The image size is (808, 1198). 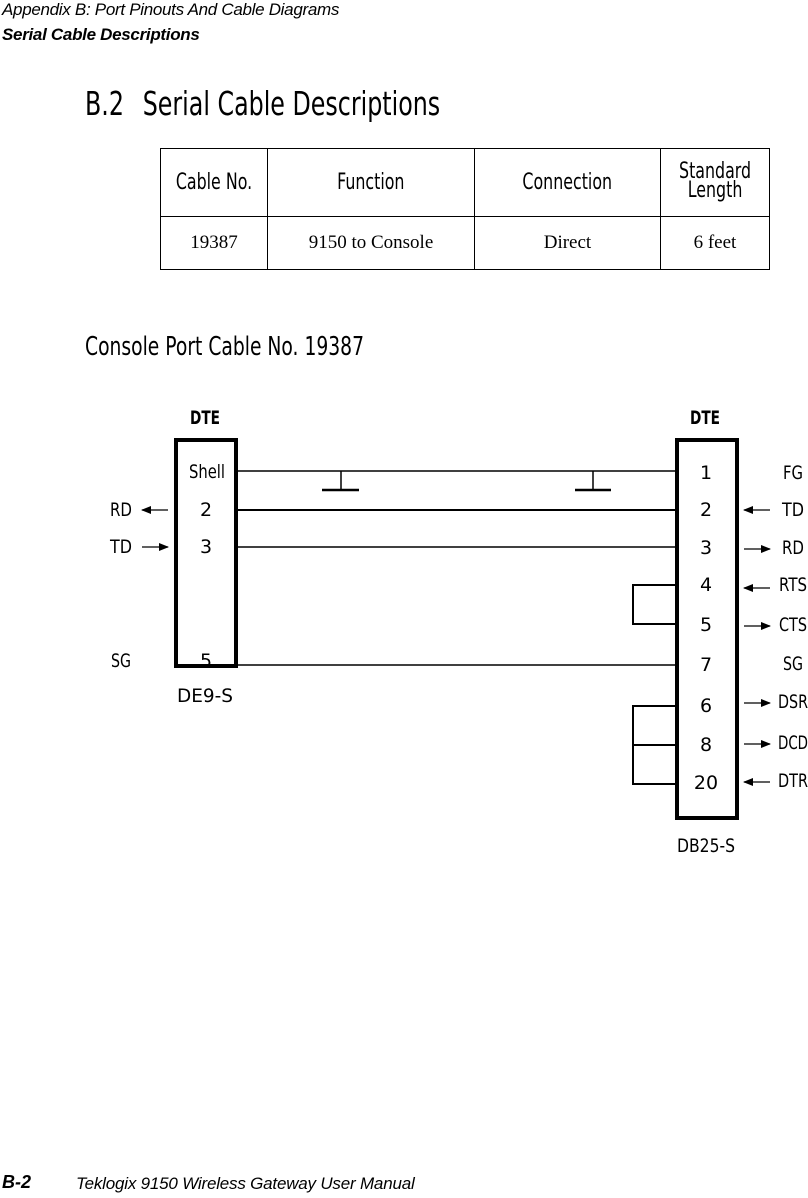 I want to click on right-signal-rts: RTS, so click(x=793, y=585).